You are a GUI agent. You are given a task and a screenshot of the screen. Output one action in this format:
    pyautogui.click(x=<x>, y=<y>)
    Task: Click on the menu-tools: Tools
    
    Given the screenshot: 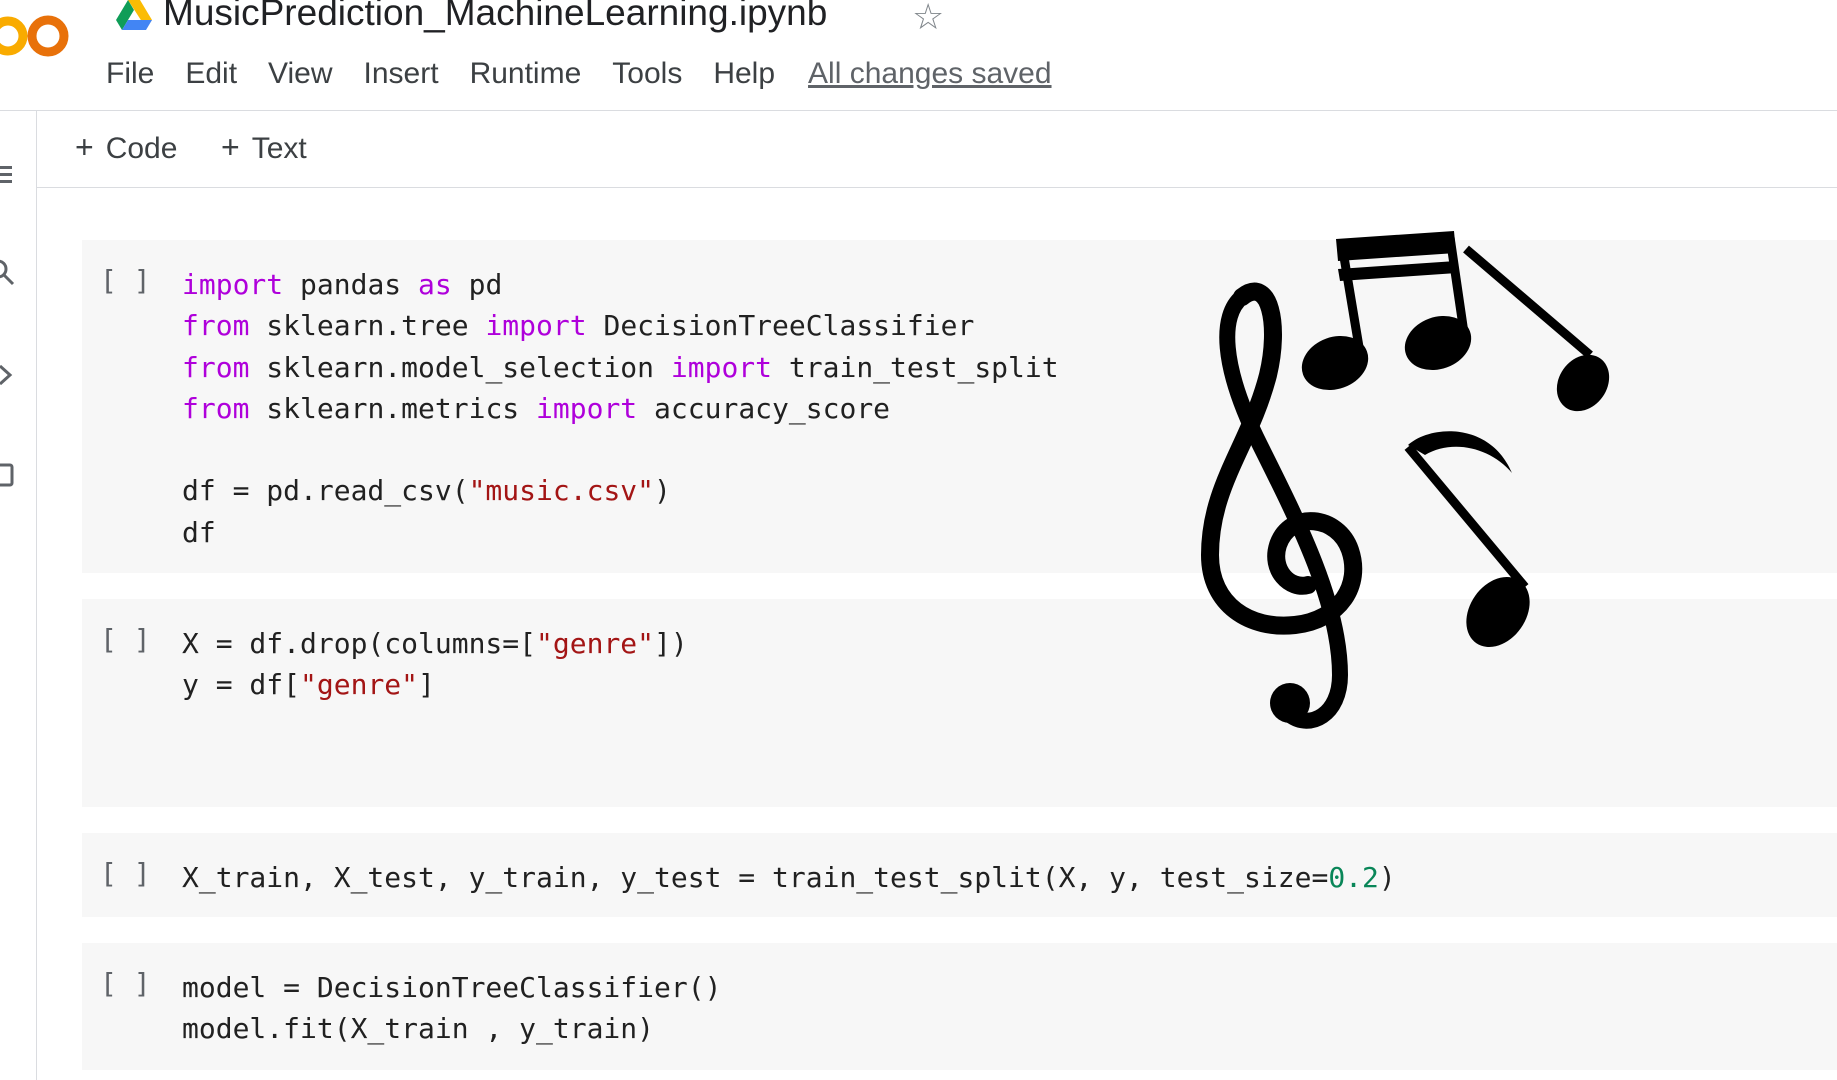 What is the action you would take?
    pyautogui.click(x=647, y=74)
    